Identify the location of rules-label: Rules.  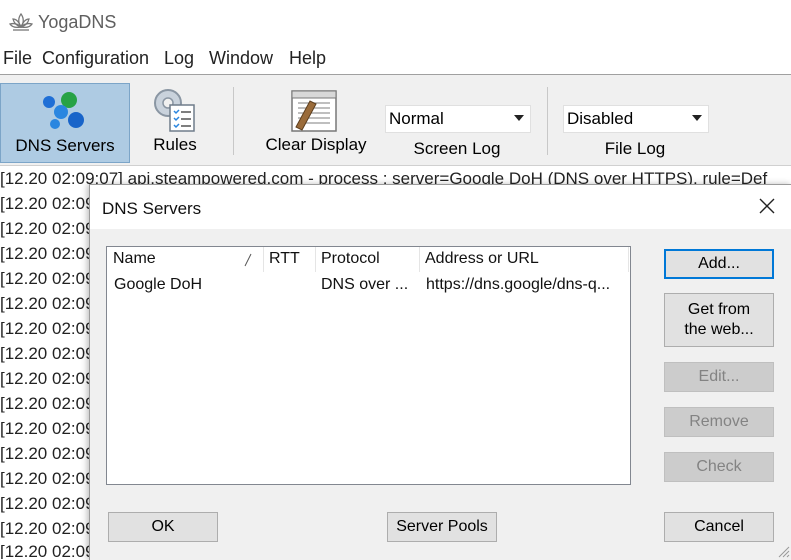
(175, 144).